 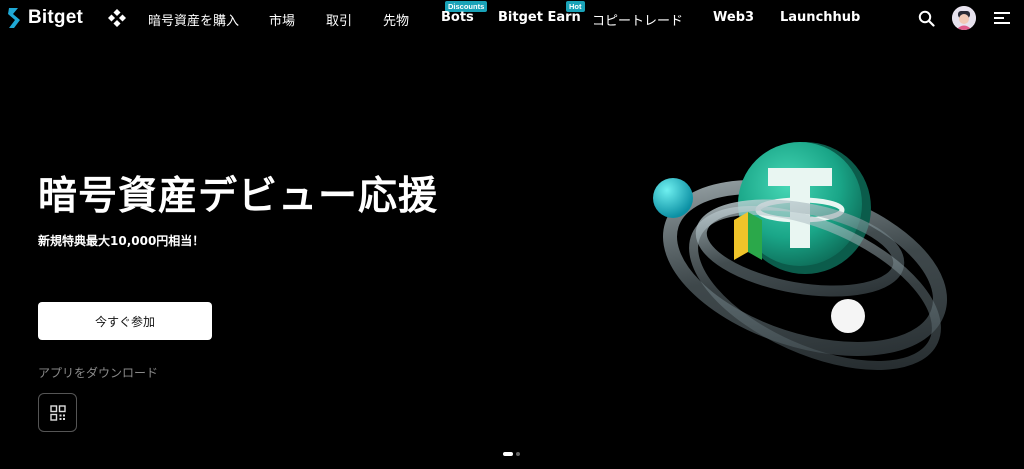 I want to click on nav-copy-trade: コピートレード, so click(x=637, y=19).